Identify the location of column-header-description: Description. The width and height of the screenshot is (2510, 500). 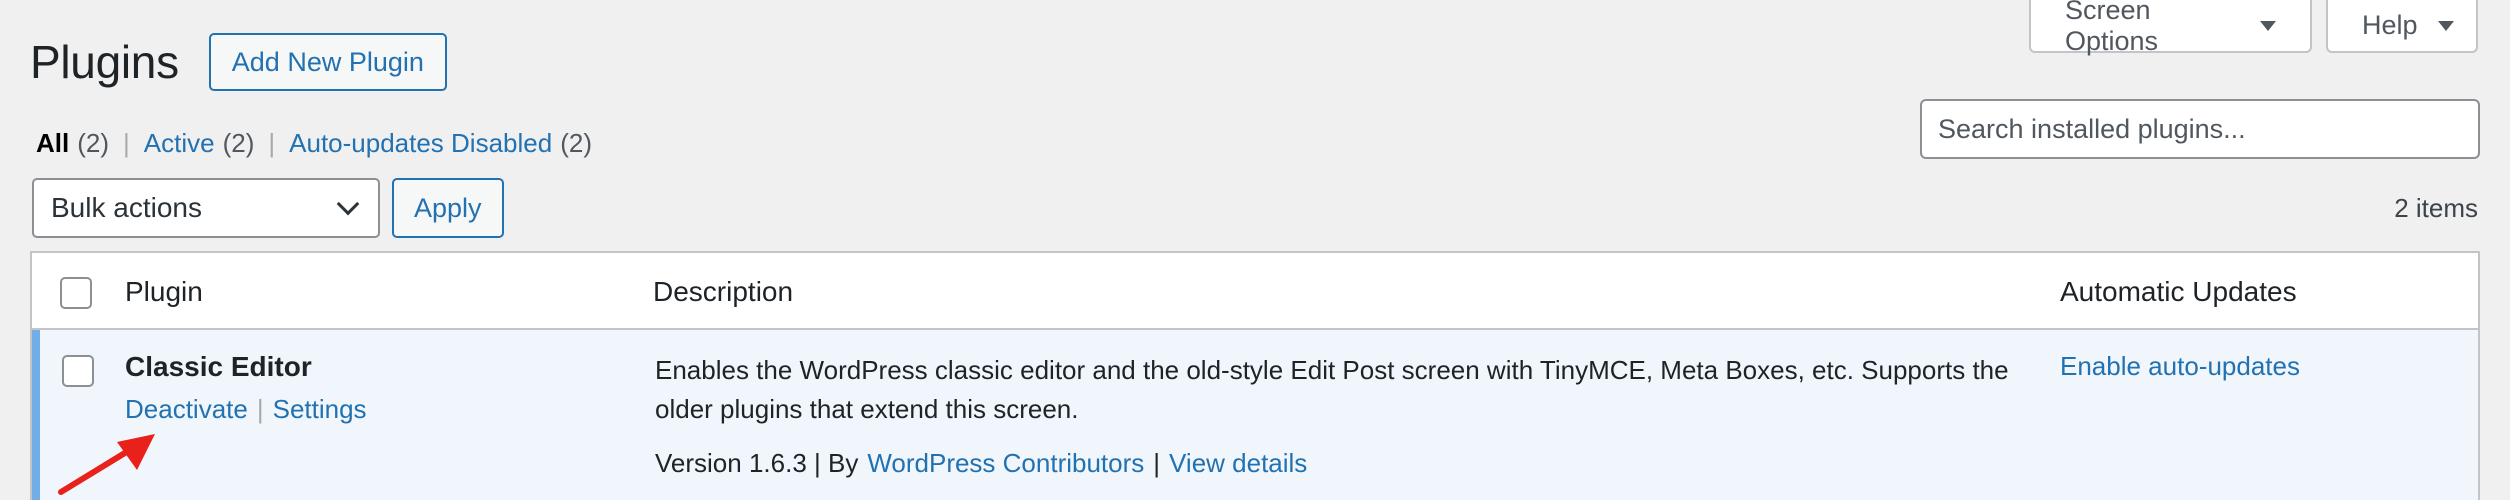
(723, 291).